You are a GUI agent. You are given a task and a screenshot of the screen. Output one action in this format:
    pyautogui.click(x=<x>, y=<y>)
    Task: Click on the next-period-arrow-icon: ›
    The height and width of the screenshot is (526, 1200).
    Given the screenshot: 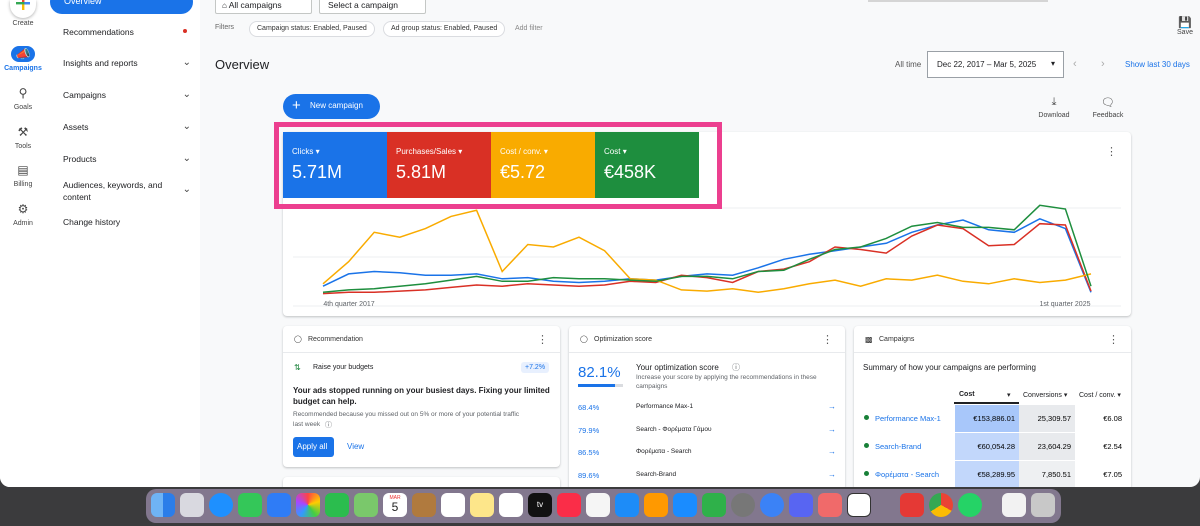 What is the action you would take?
    pyautogui.click(x=1103, y=64)
    